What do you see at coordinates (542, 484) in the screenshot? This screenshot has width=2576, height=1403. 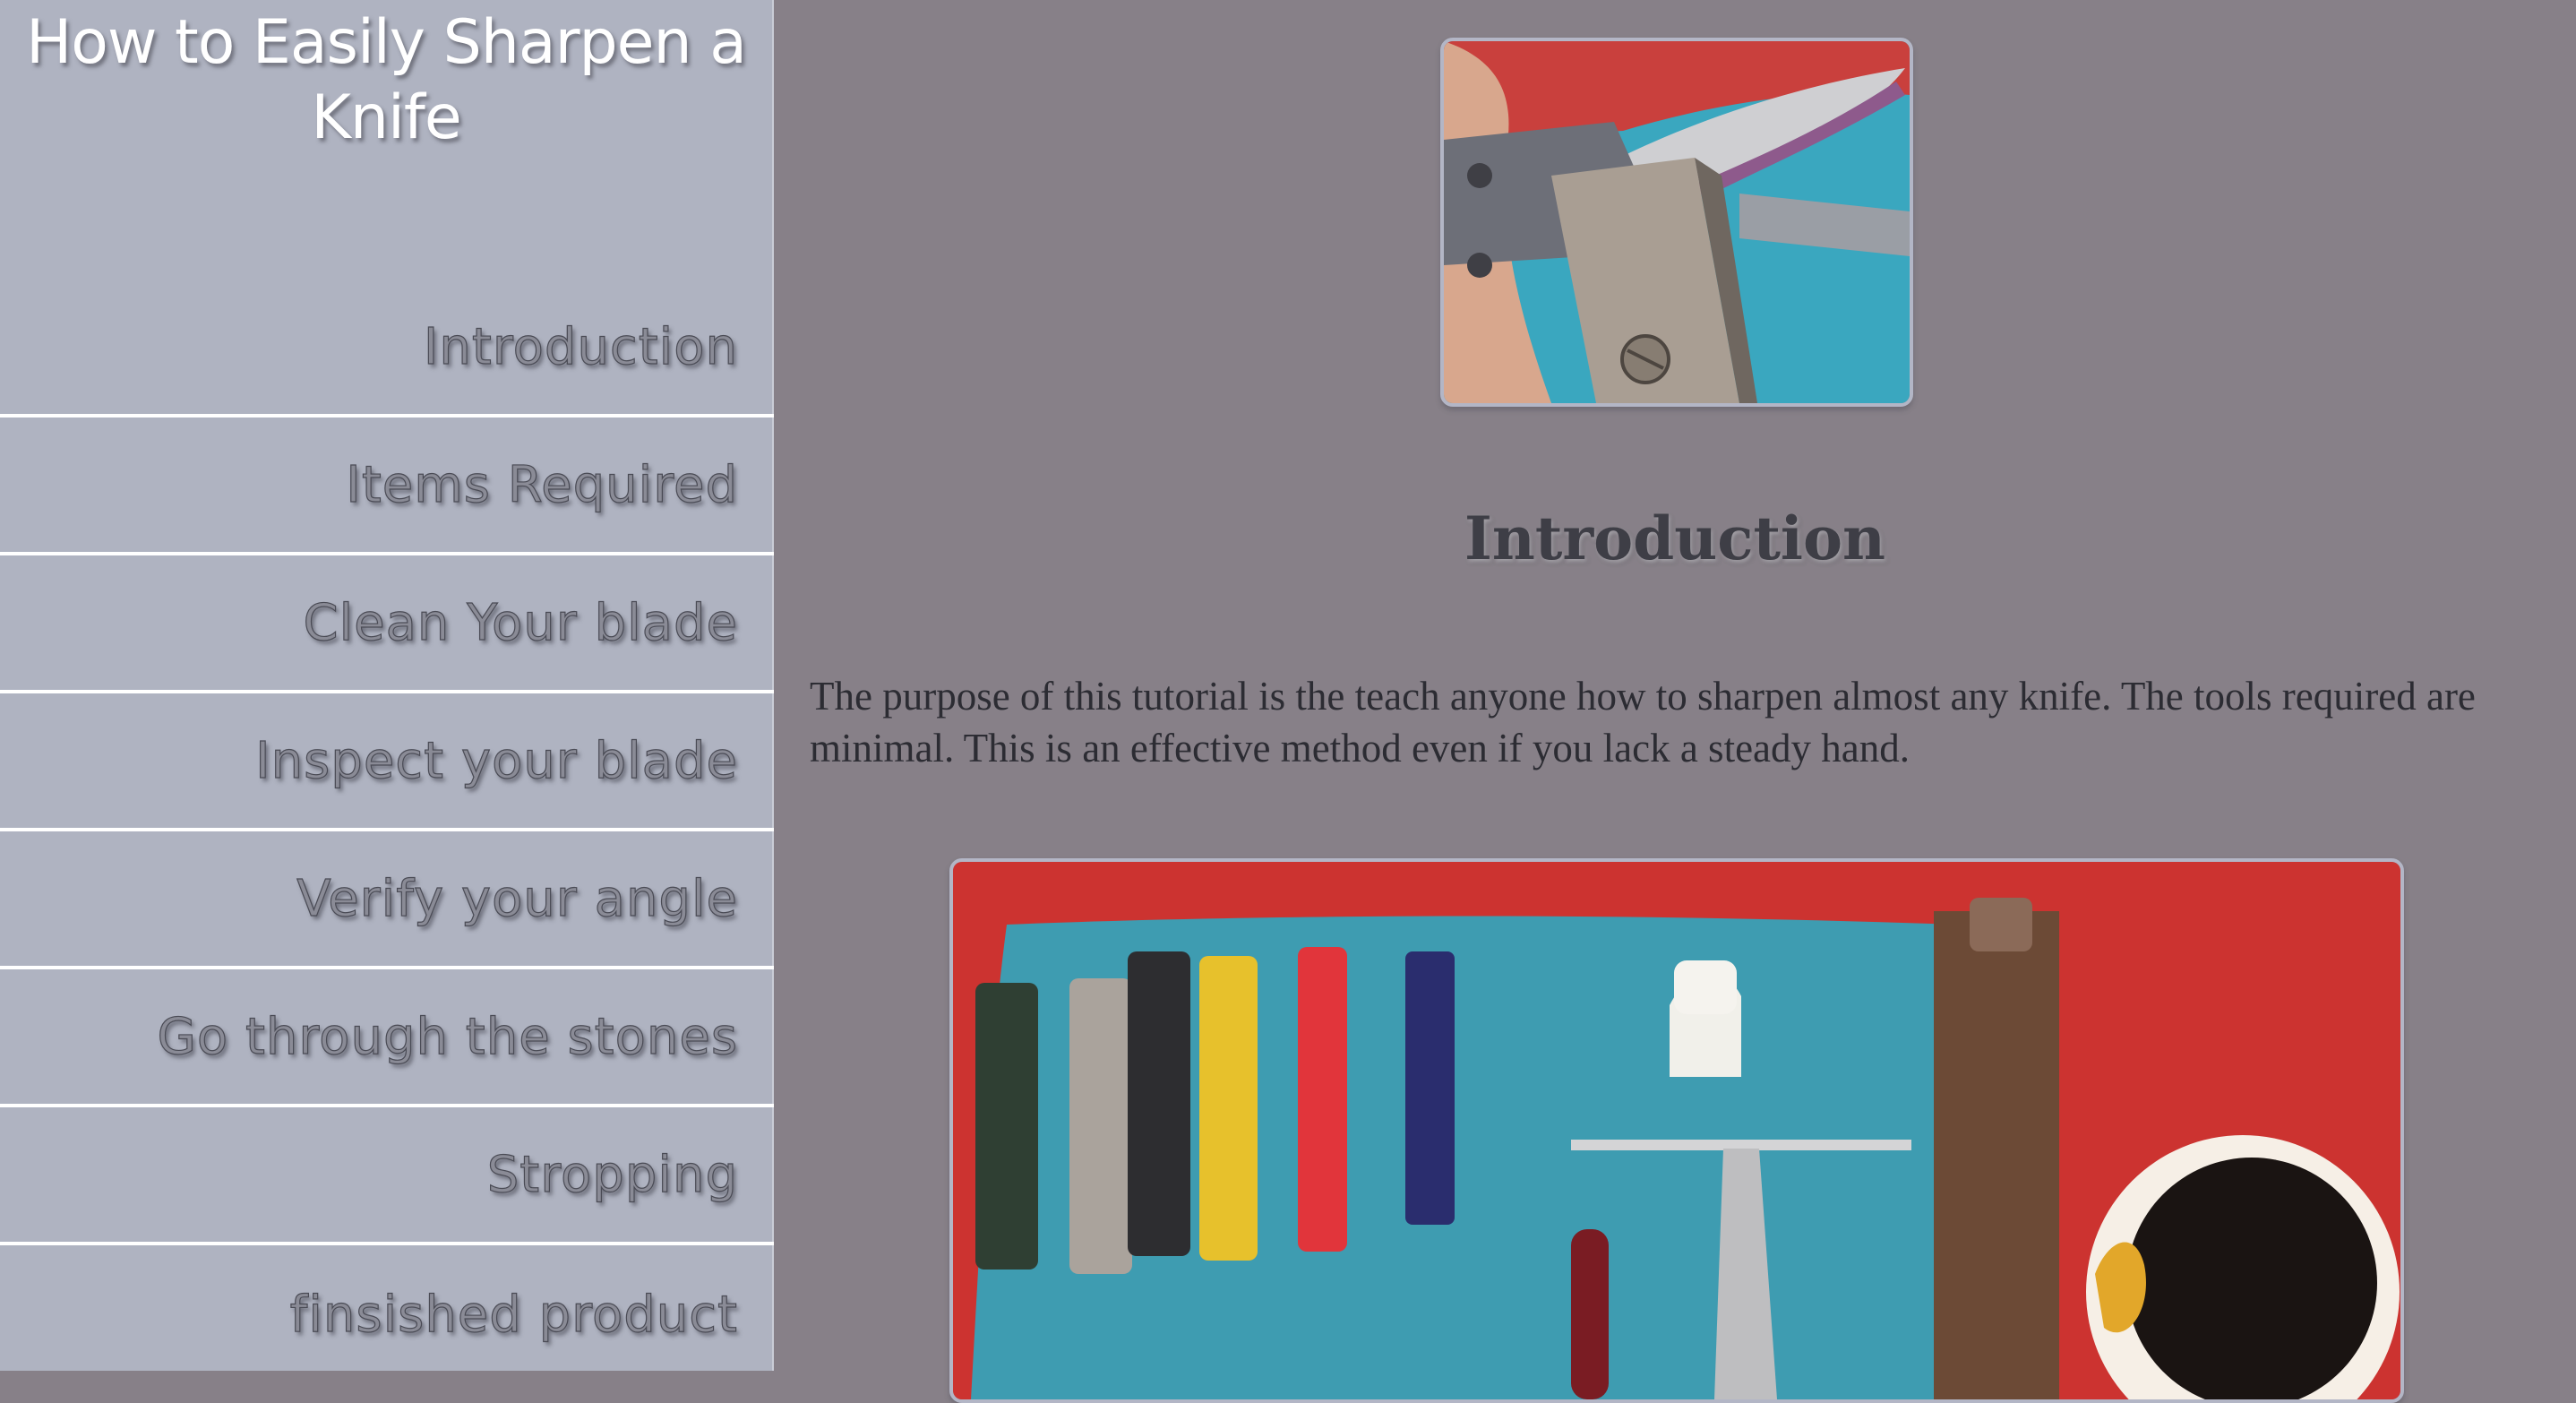 I see `nav-item-label: Items Required` at bounding box center [542, 484].